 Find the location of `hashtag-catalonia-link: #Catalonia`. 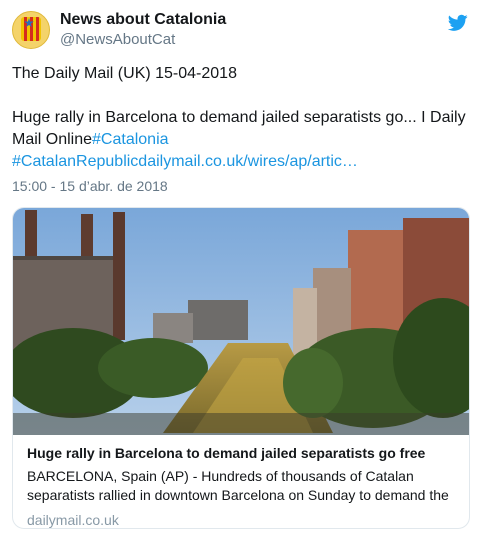

hashtag-catalonia-link: #Catalonia is located at coordinates (130, 139).